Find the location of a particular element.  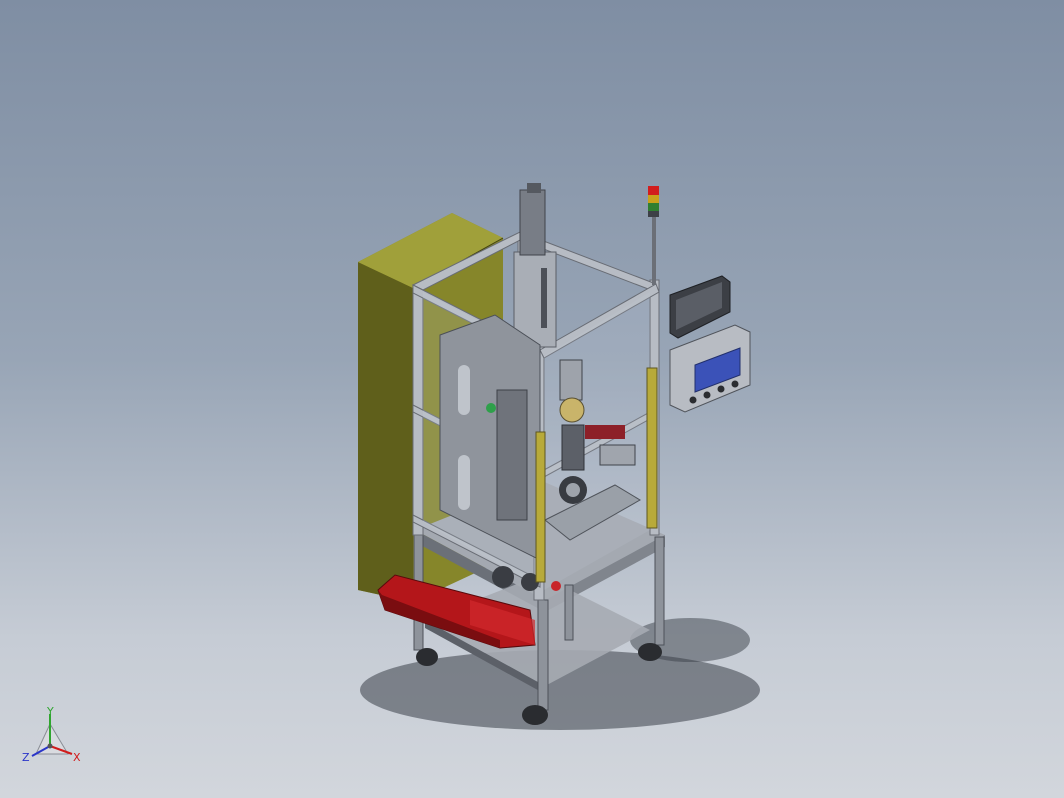

triad-z-label: Z is located at coordinates (26, 757).